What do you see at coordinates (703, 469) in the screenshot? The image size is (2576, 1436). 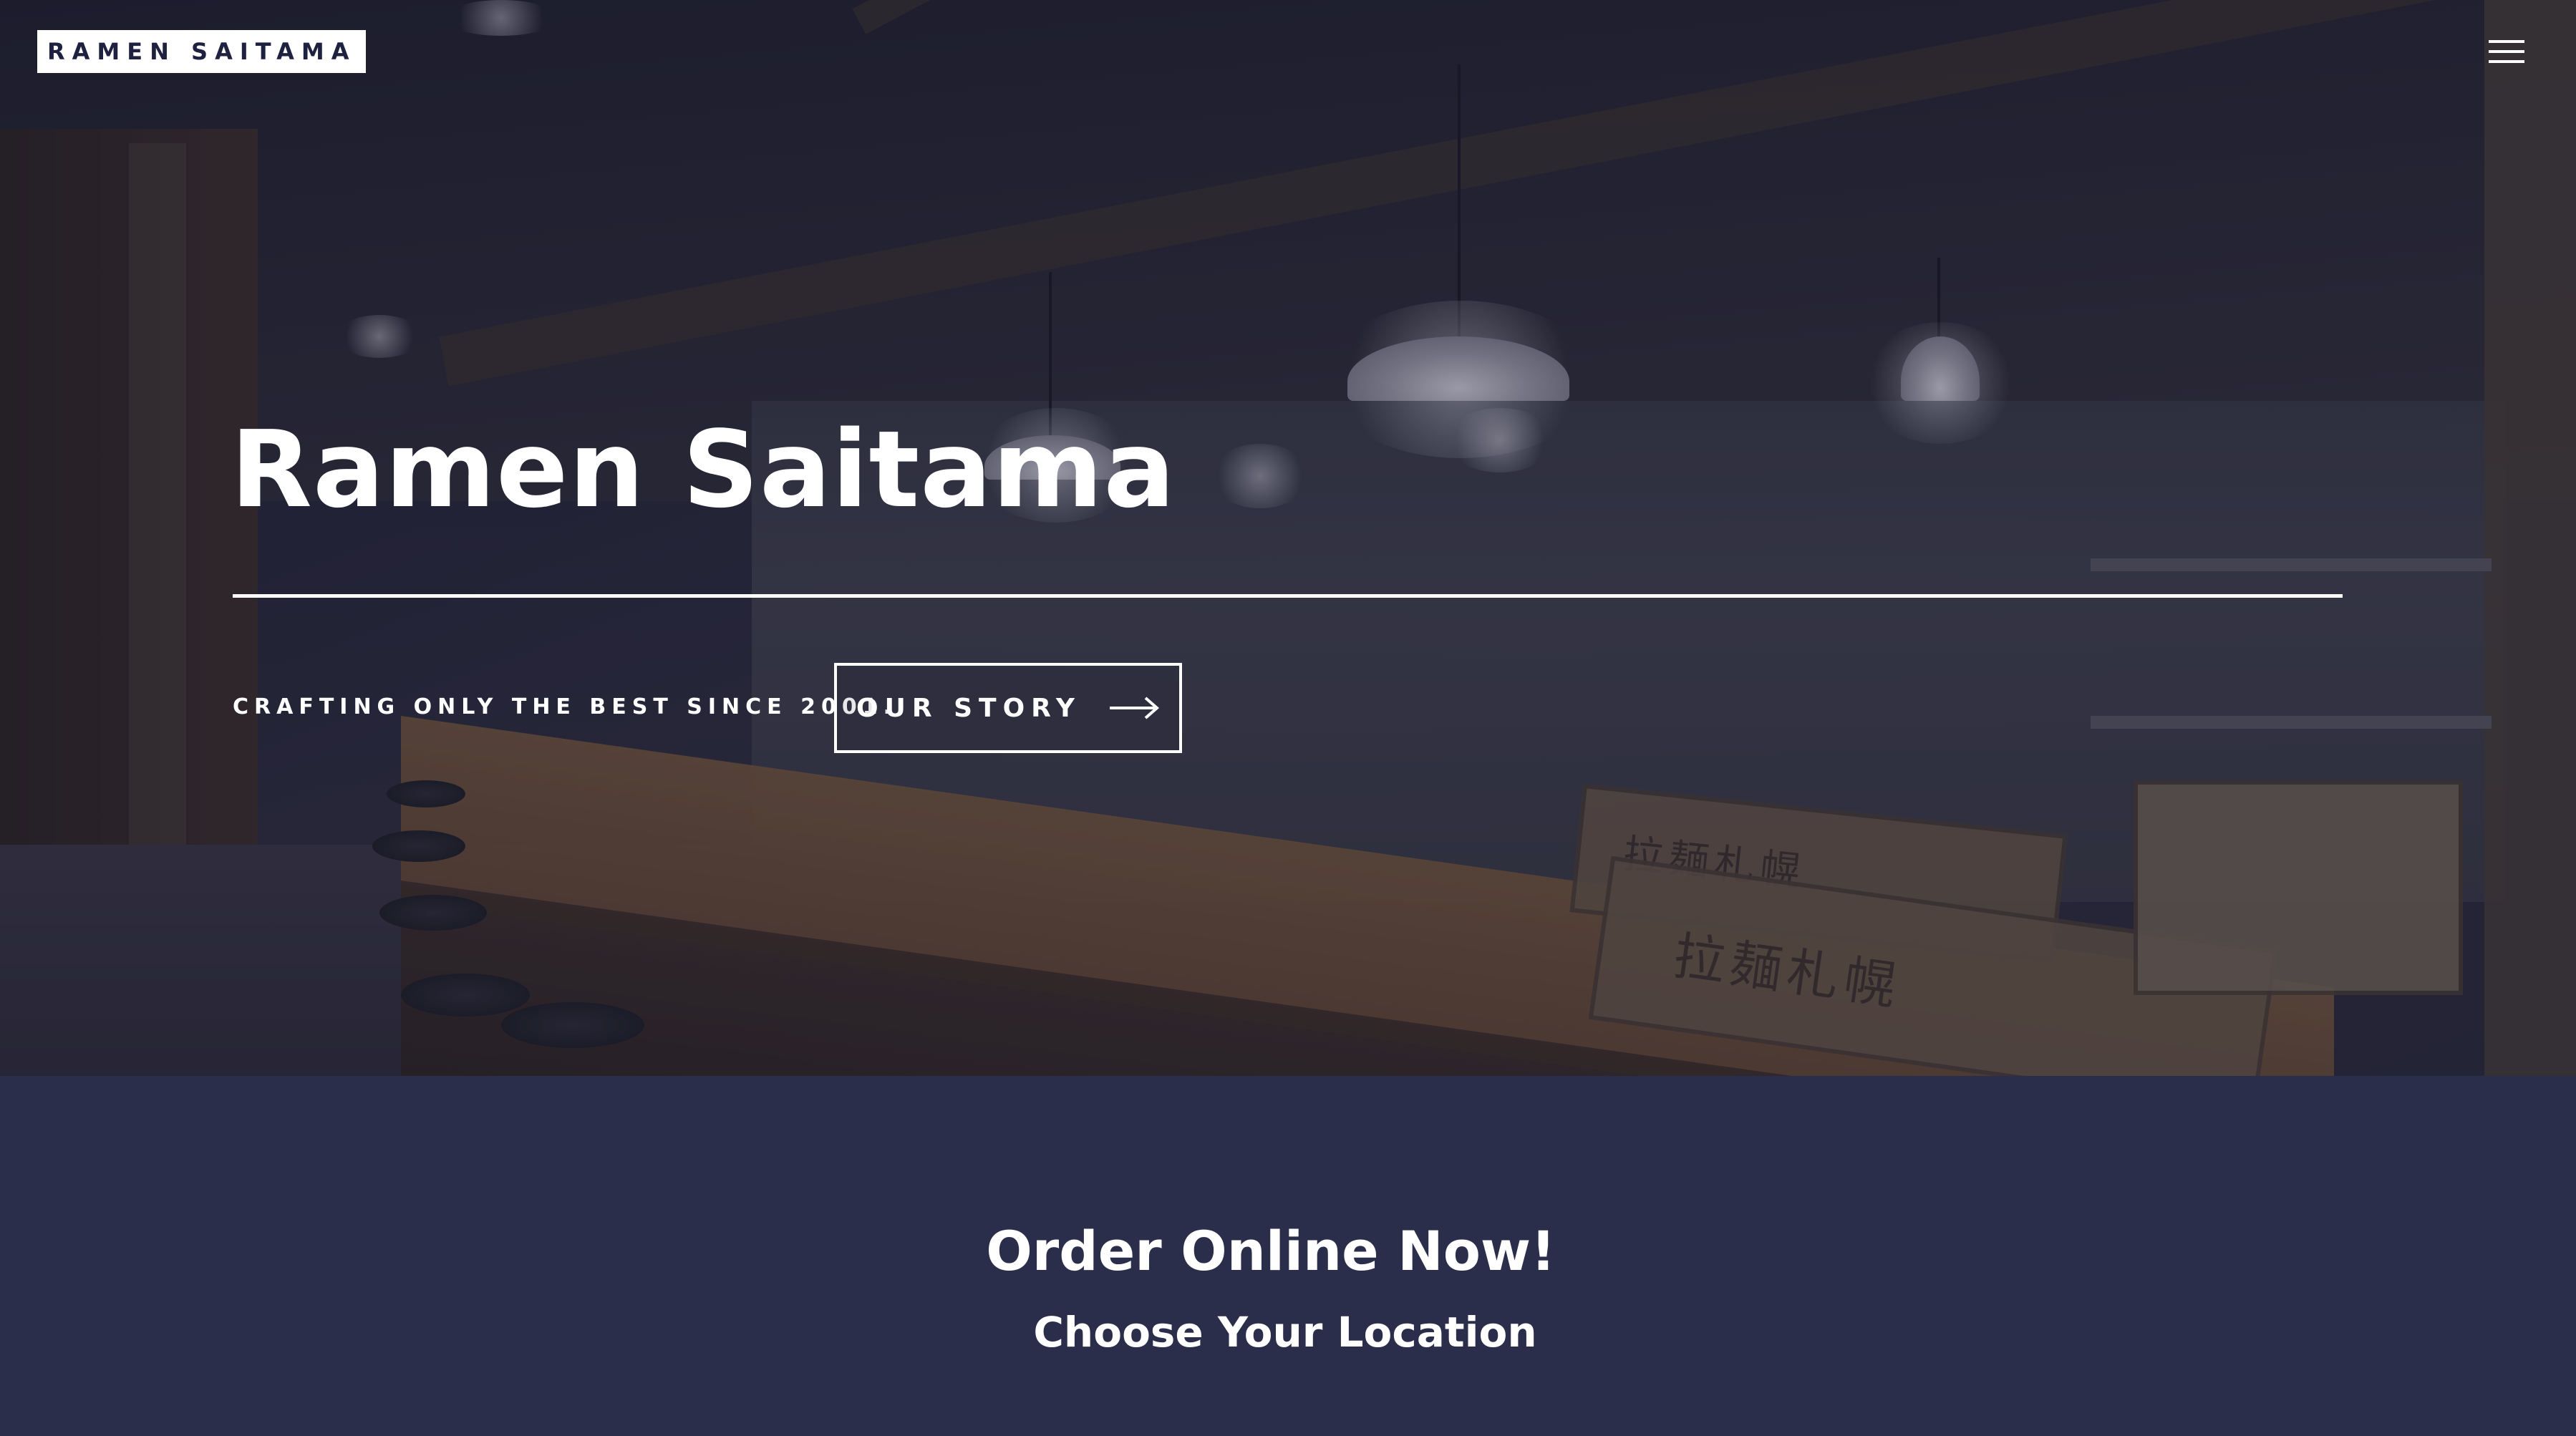 I see `hero-title: Ramen Saitama` at bounding box center [703, 469].